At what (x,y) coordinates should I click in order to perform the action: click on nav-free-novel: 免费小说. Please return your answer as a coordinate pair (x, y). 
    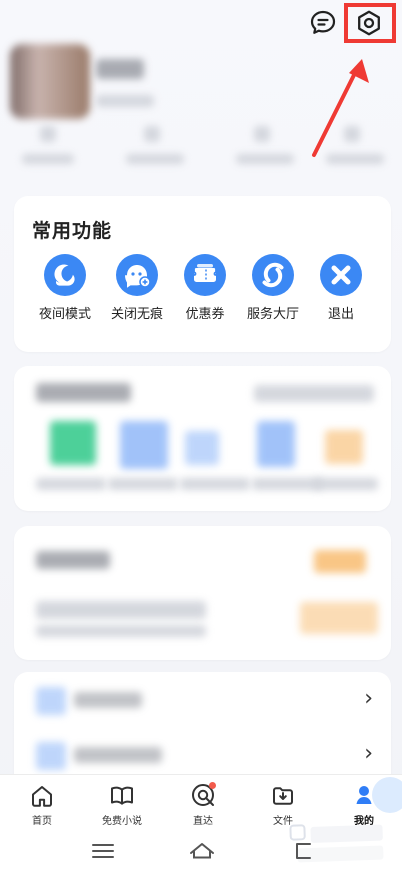
    Looking at the image, I should click on (122, 804).